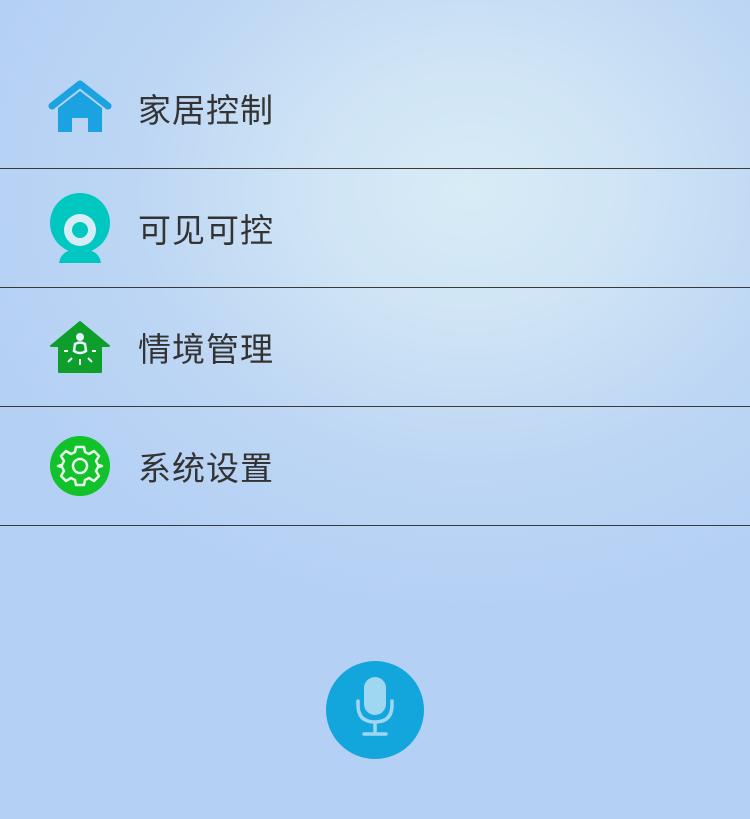 This screenshot has width=750, height=819. What do you see at coordinates (206, 230) in the screenshot?
I see `menu-item-label: 可见可控` at bounding box center [206, 230].